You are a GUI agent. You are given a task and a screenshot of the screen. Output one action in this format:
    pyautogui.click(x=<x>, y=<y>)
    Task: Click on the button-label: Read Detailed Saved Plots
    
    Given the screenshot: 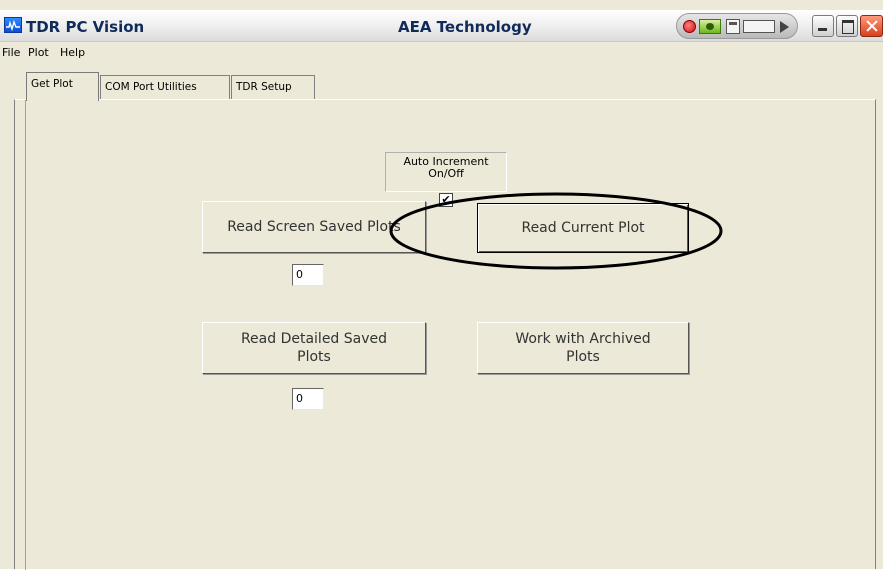 What is the action you would take?
    pyautogui.click(x=314, y=348)
    